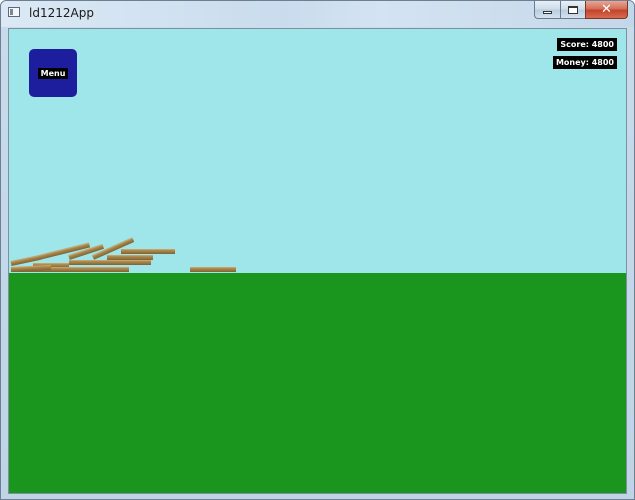  Describe the element at coordinates (587, 44) in the screenshot. I see `score-display: Score: 4800` at that location.